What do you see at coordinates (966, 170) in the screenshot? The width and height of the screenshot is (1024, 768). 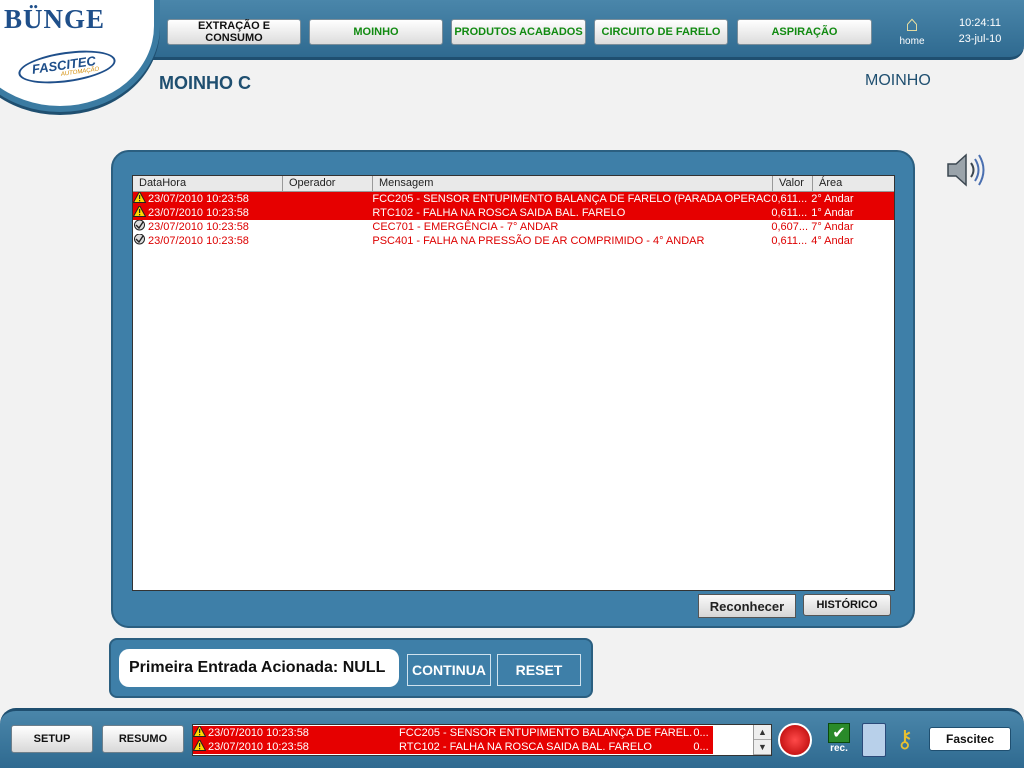 I see `speaker-icon` at bounding box center [966, 170].